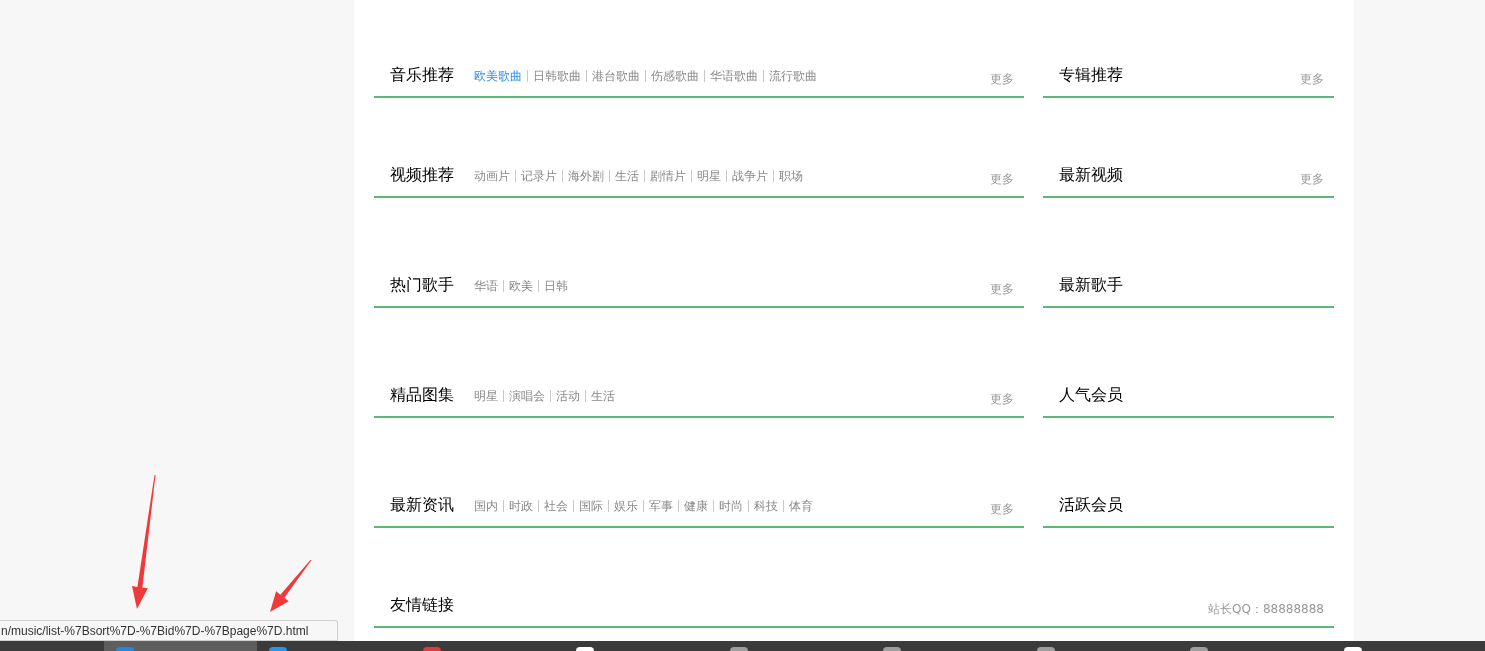  Describe the element at coordinates (291, 586) in the screenshot. I see `annotation-arrow` at that location.